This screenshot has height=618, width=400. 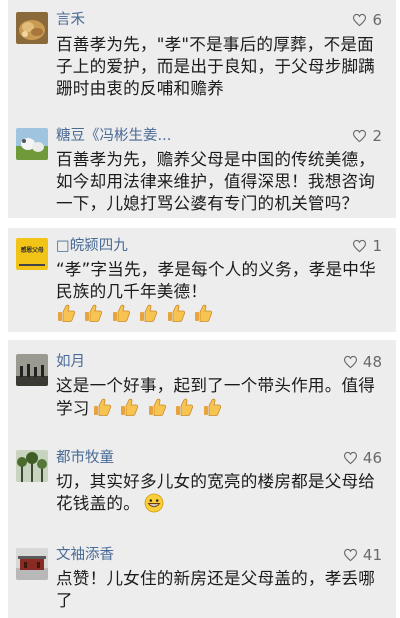 I want to click on like-button: 41, so click(x=362, y=555).